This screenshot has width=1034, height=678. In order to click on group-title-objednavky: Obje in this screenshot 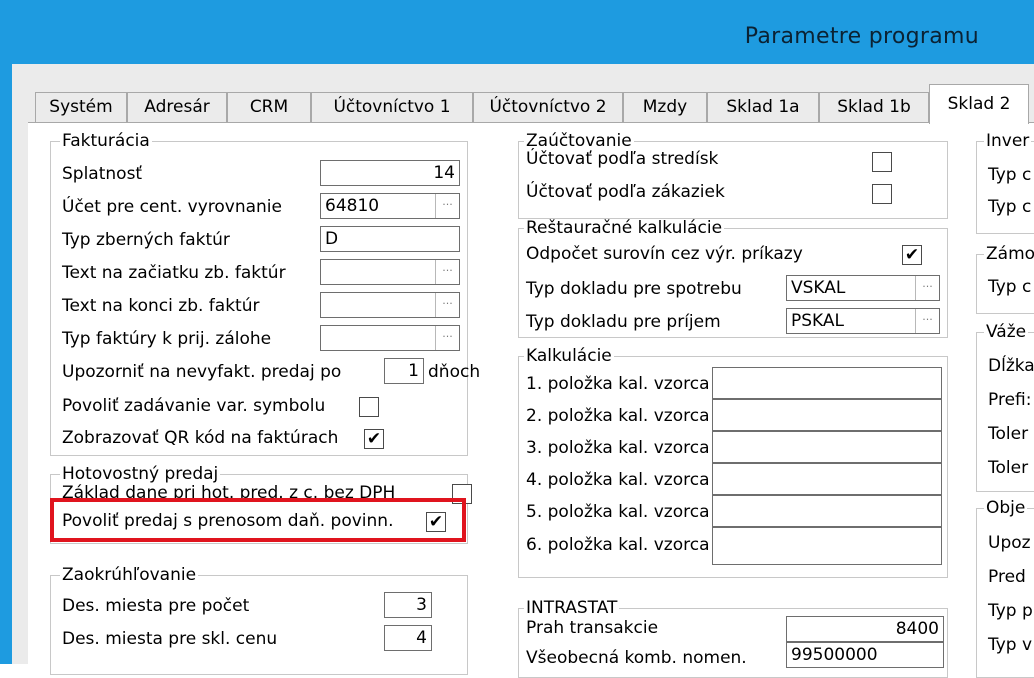, I will do `click(1006, 508)`.